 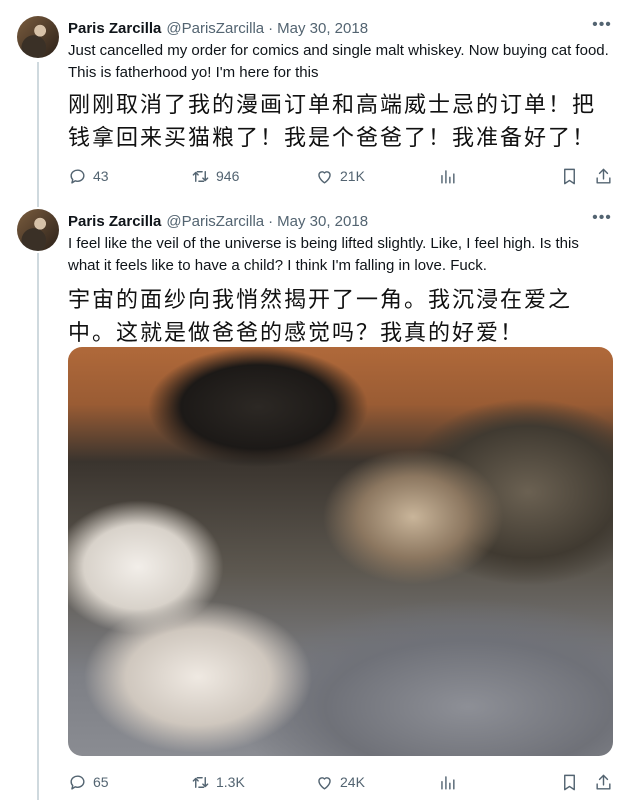 I want to click on tweet-actions: 65 1.3K 24K, so click(x=340, y=782).